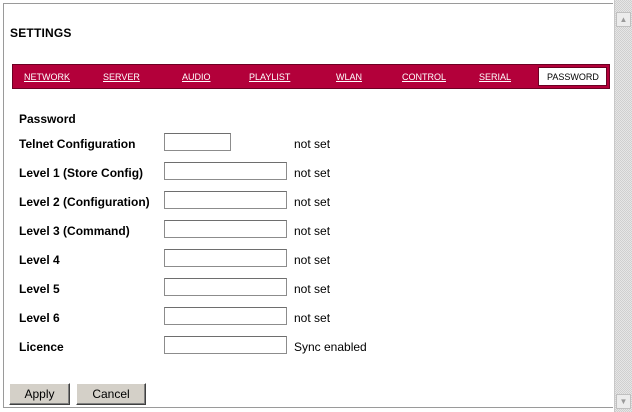 This screenshot has height=412, width=632. I want to click on apply-button: Apply, so click(39, 394).